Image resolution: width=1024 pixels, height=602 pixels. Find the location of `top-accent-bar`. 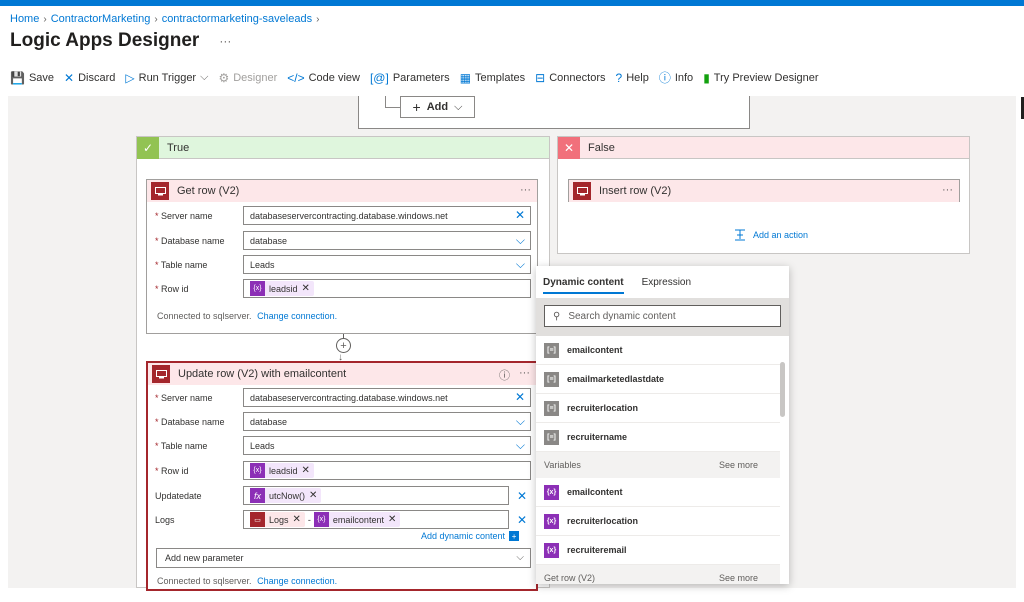

top-accent-bar is located at coordinates (512, 3).